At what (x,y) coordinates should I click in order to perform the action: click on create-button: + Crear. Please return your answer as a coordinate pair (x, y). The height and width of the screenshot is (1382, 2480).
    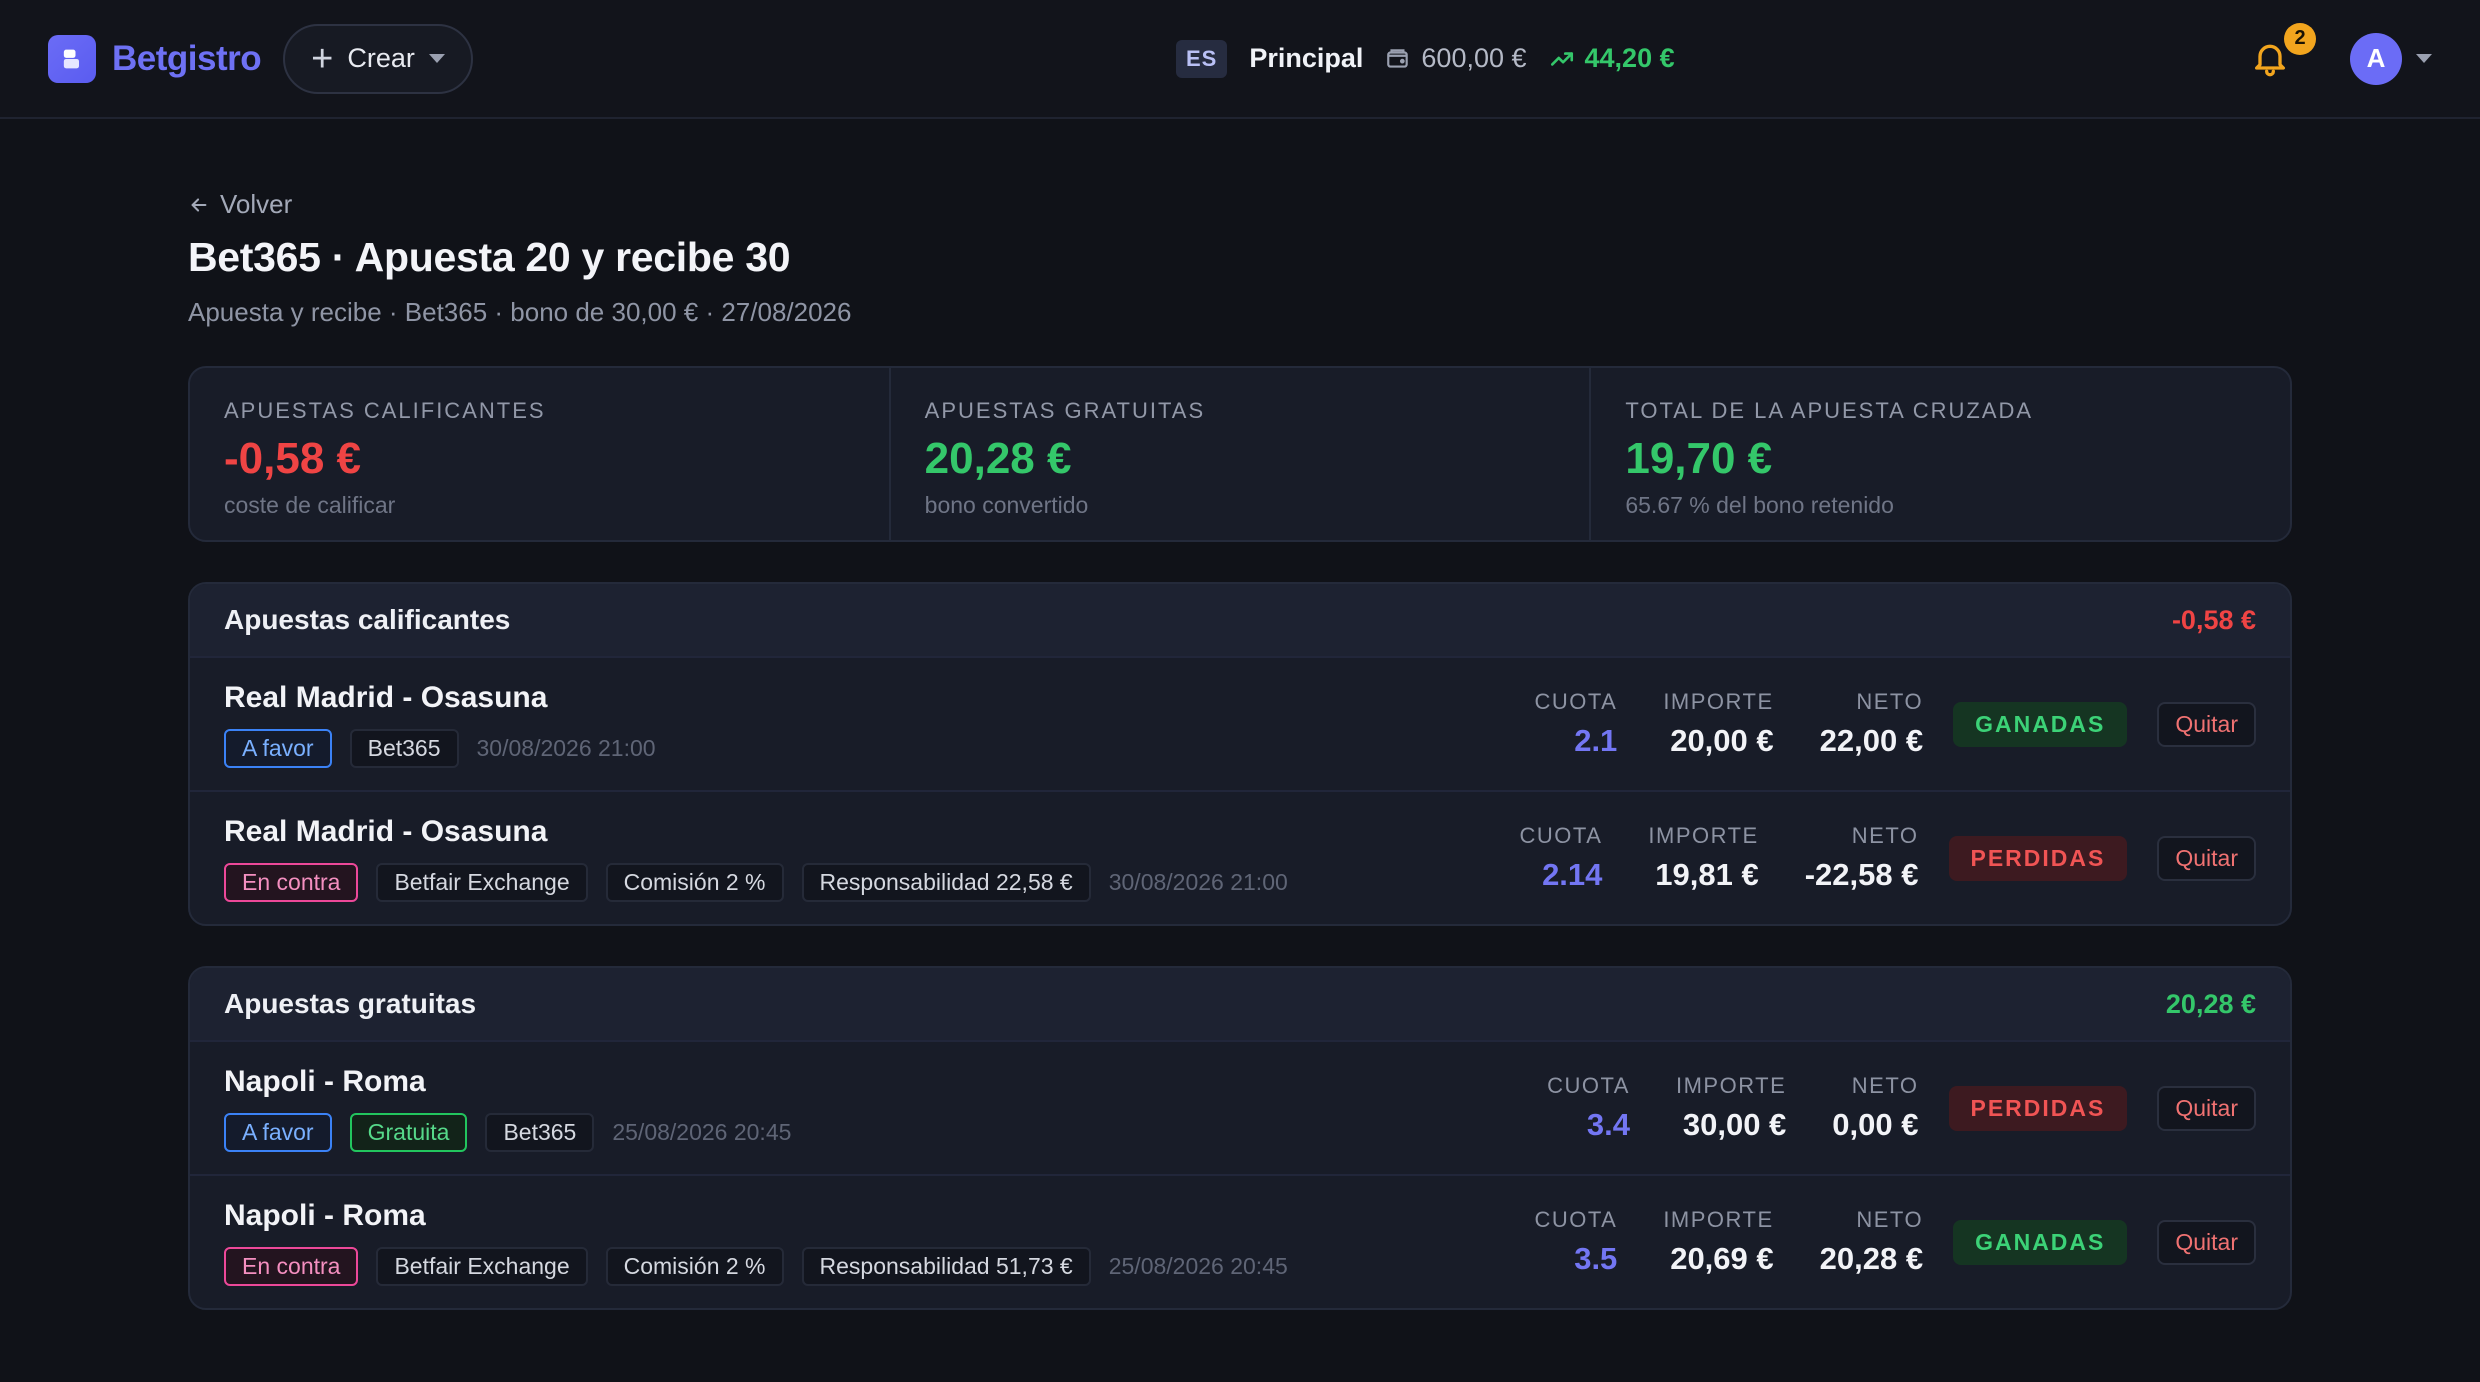
    Looking at the image, I should click on (378, 58).